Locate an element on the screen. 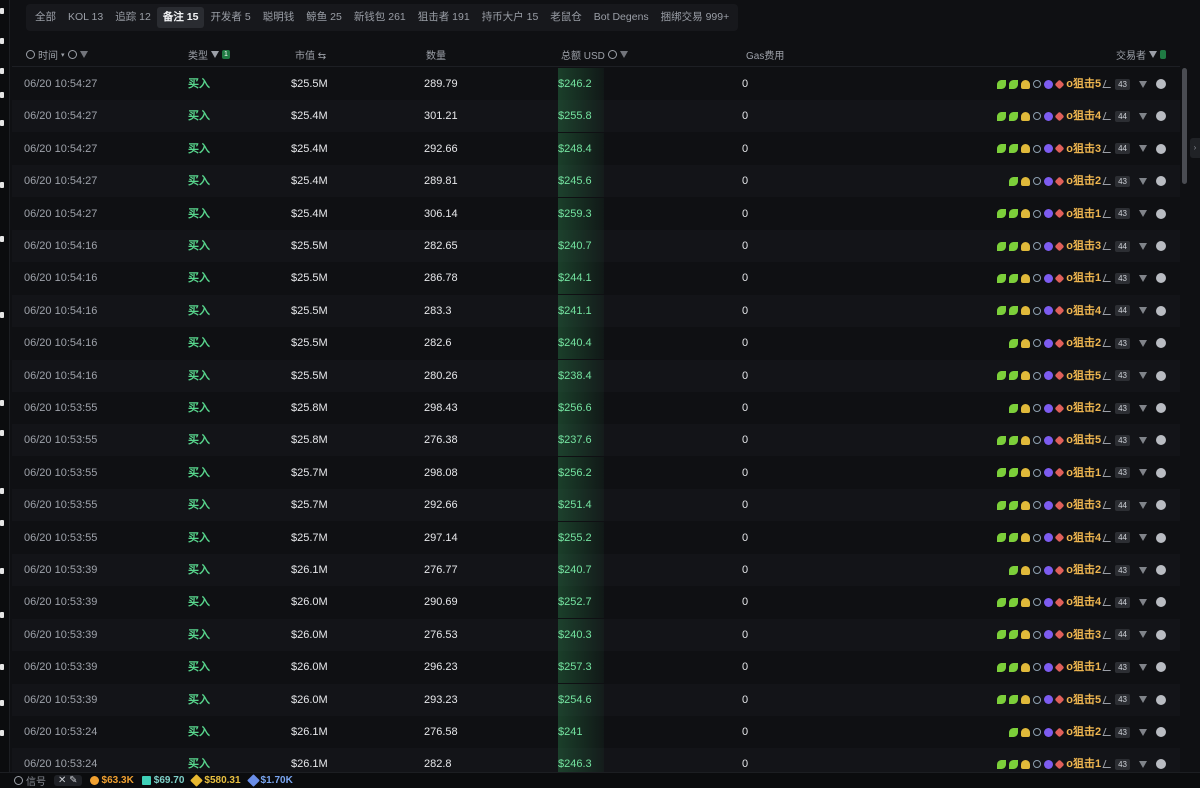  eth-price: $1.70K is located at coordinates (269, 780).